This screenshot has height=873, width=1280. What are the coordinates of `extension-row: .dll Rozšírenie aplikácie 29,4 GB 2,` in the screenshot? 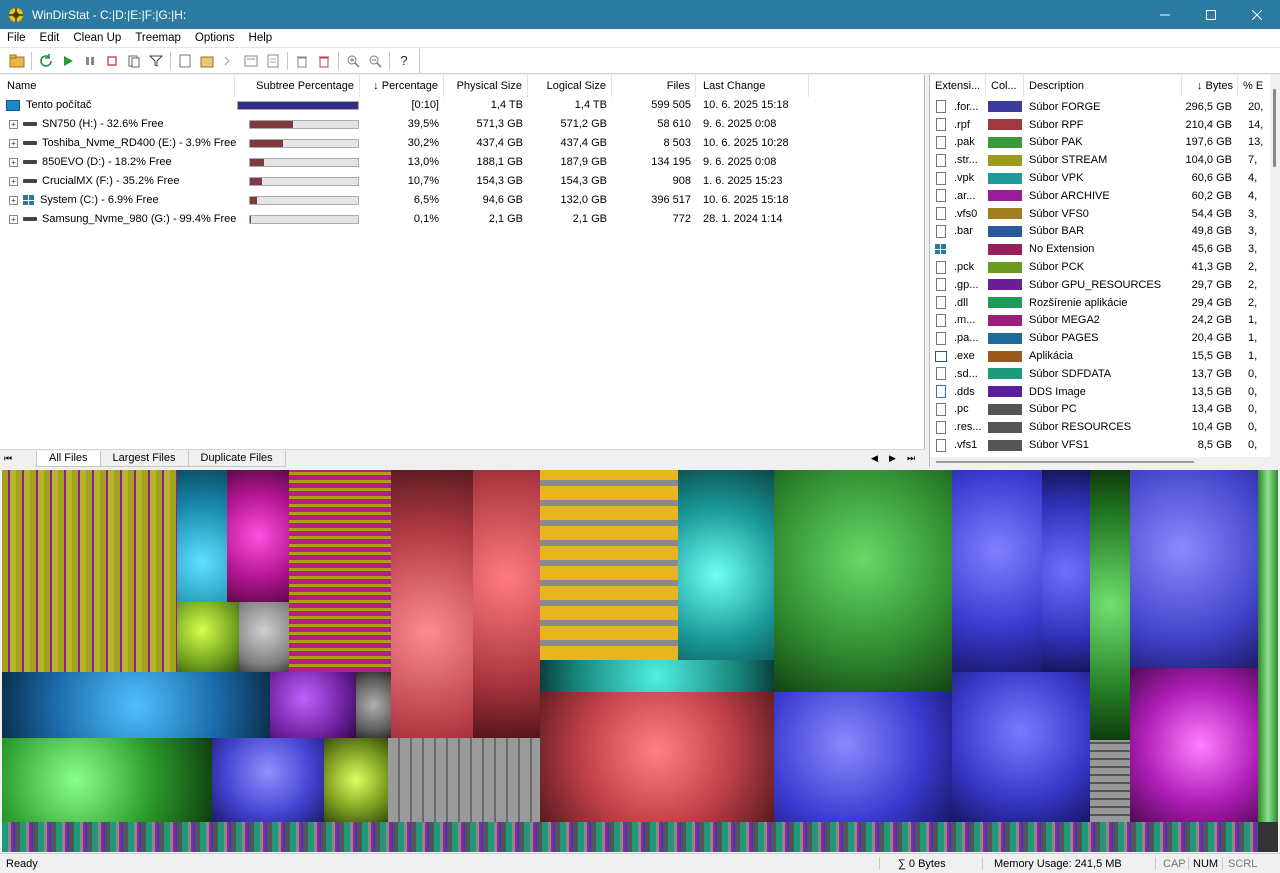 It's located at (1105, 303).